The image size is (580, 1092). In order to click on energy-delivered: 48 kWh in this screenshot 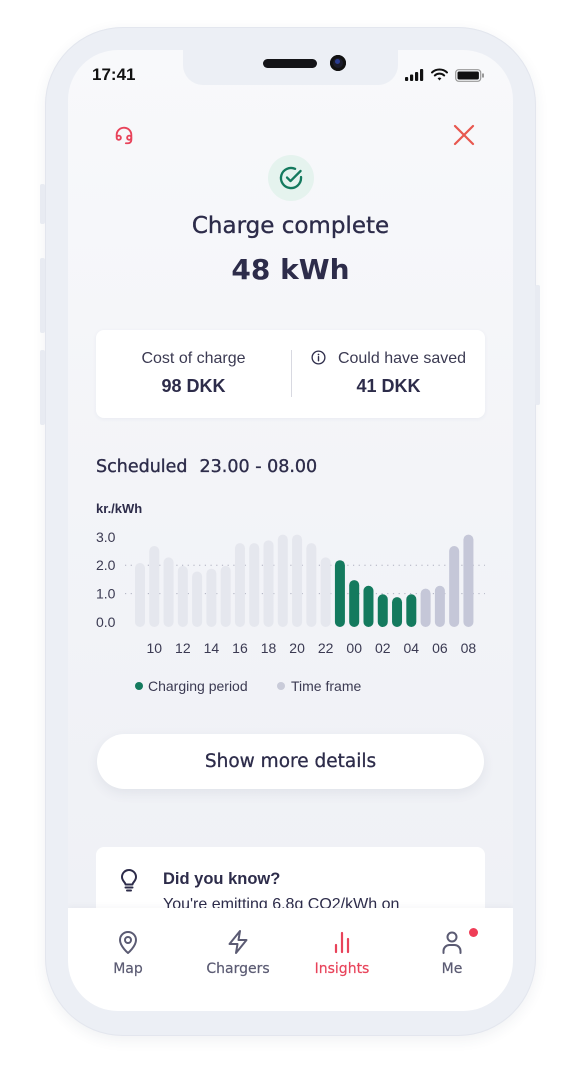, I will do `click(290, 269)`.